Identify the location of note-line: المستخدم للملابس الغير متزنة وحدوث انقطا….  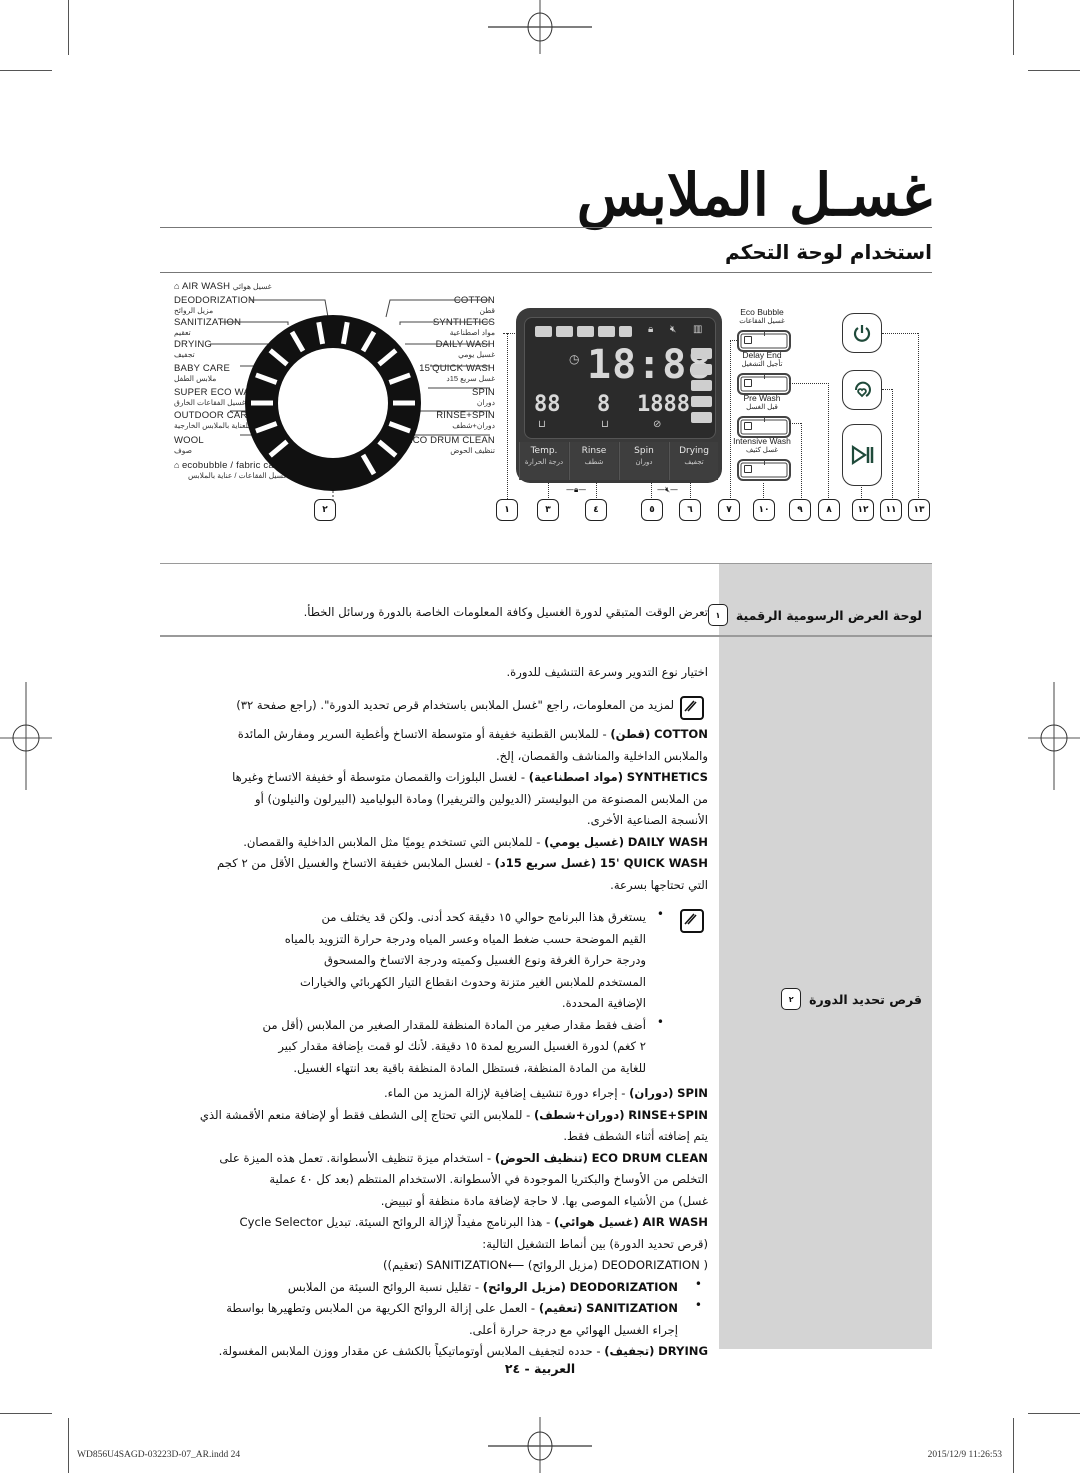
(473, 981).